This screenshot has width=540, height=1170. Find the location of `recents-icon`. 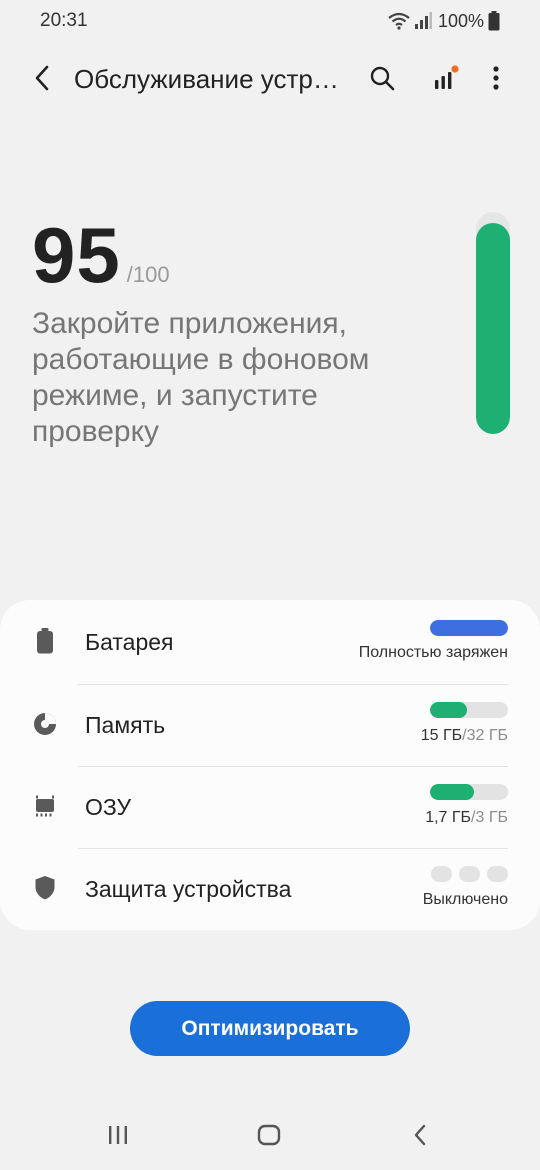

recents-icon is located at coordinates (118, 1137).